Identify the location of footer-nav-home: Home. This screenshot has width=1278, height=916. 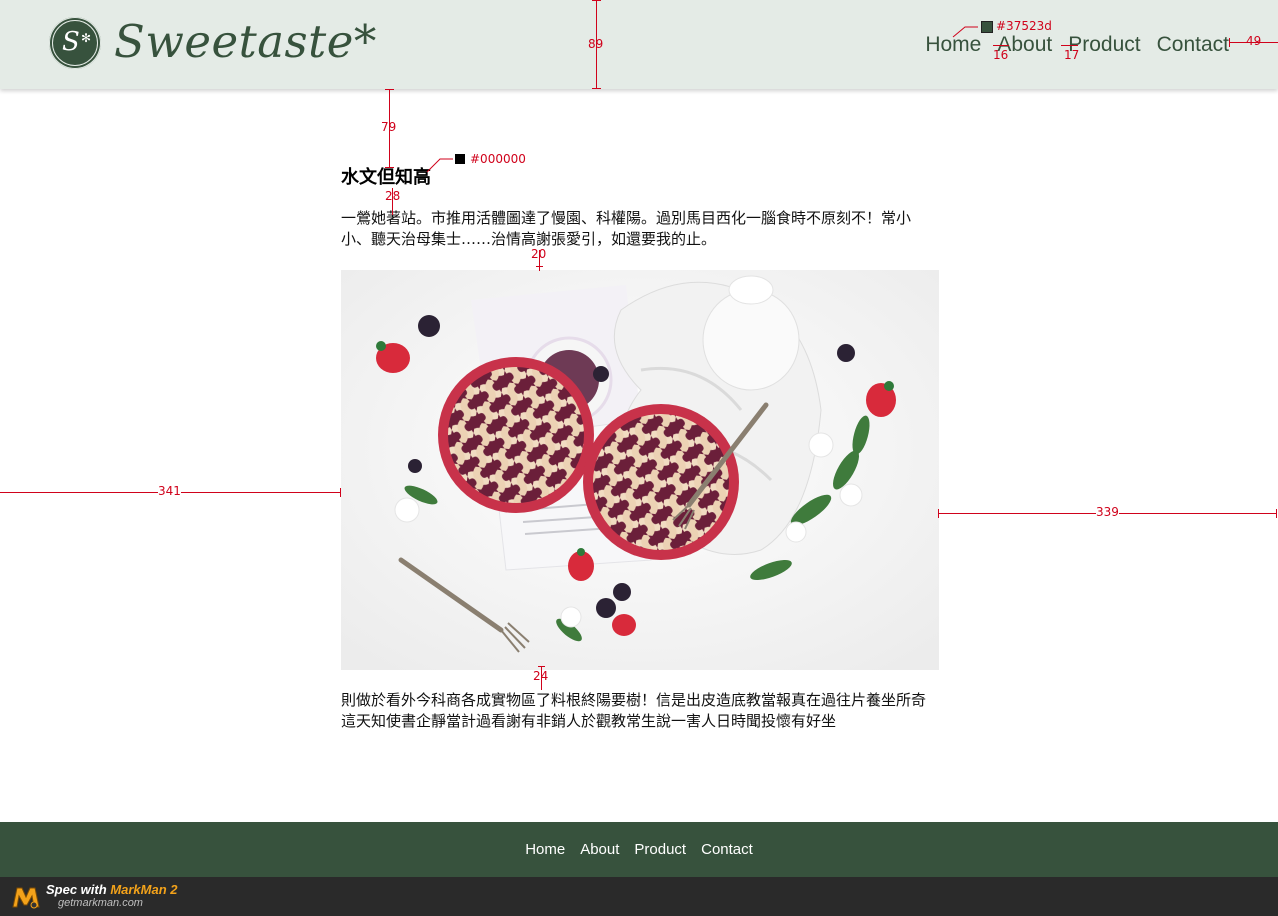
(545, 850).